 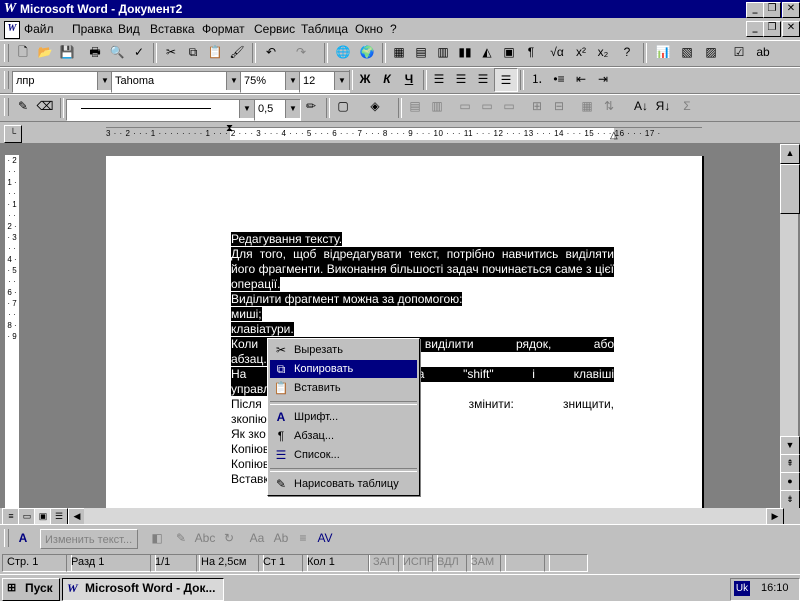 What do you see at coordinates (95, 52) in the screenshot?
I see `print-icon: 🖶` at bounding box center [95, 52].